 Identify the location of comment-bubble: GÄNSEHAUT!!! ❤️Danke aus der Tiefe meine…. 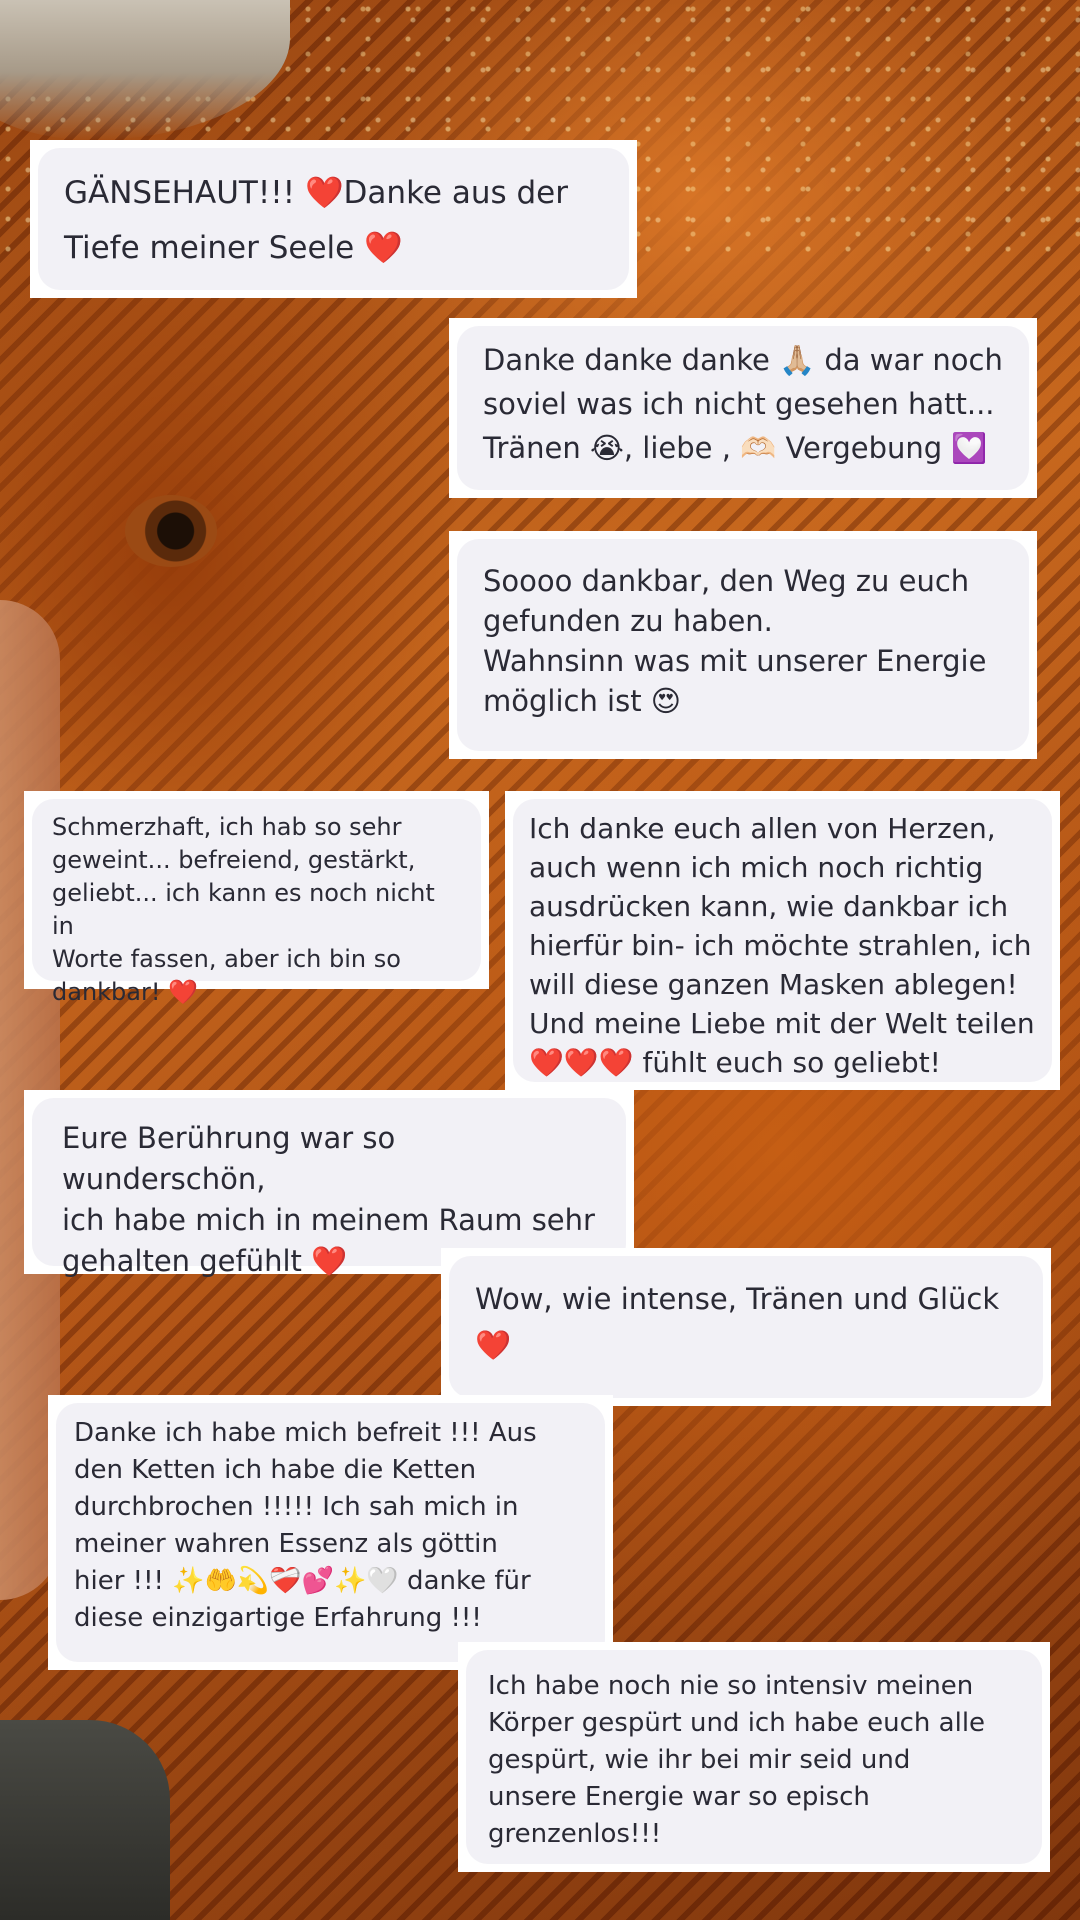
(333, 219).